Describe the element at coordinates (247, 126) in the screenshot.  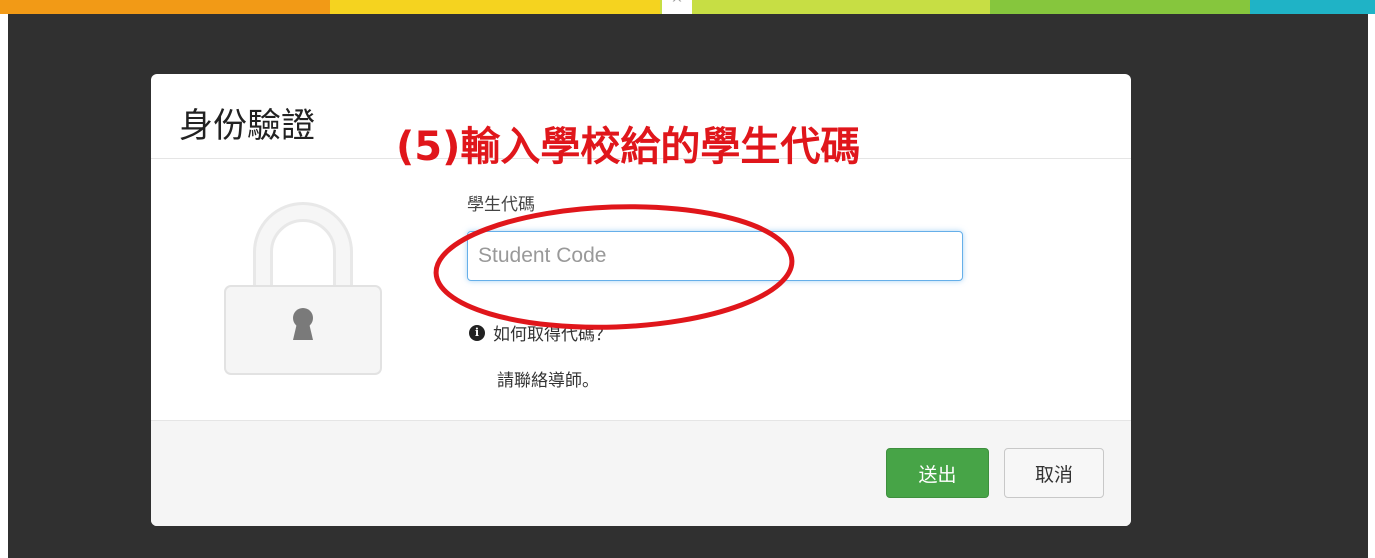
I see `dialog-title: 身份驗證` at that location.